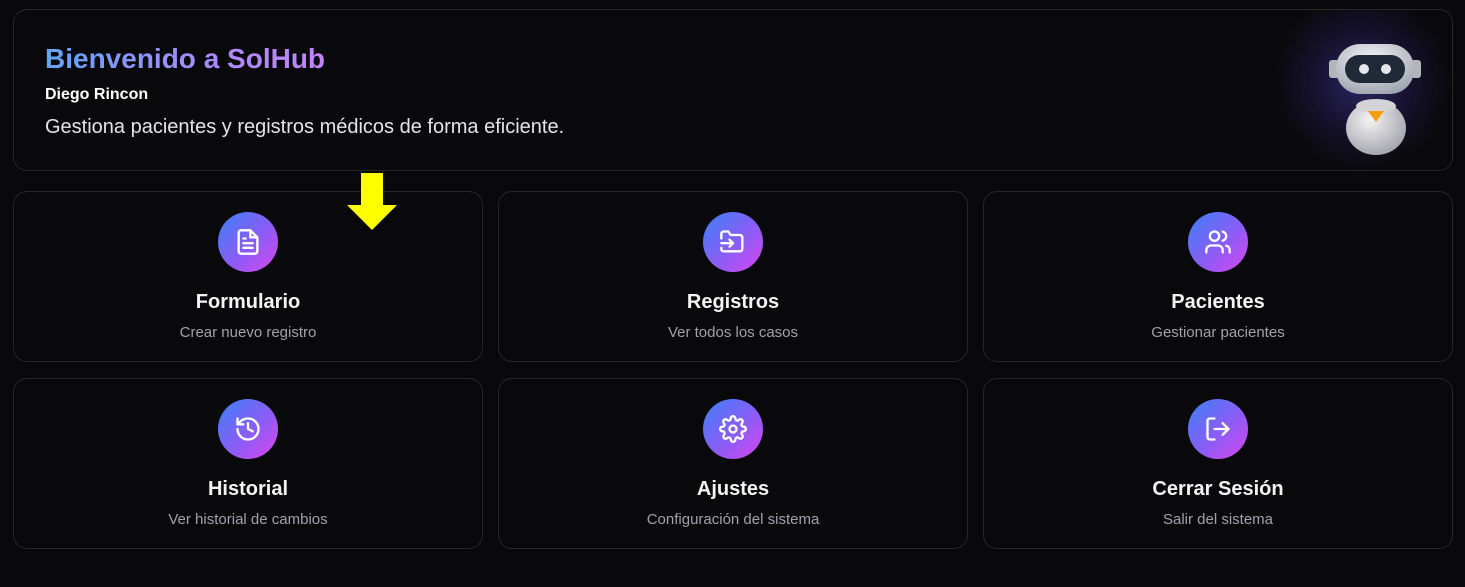 The image size is (1465, 587). I want to click on tile-historial: Historial Ver historial de cambios, so click(248, 463).